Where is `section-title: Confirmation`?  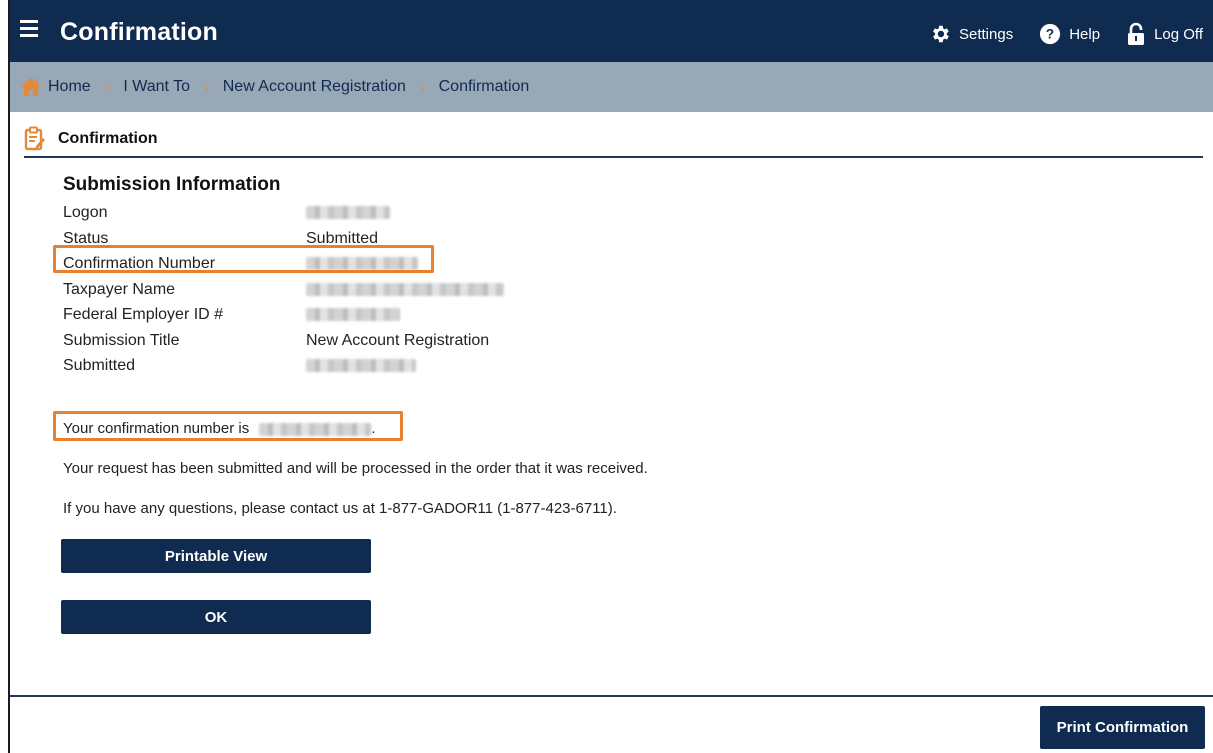
section-title: Confirmation is located at coordinates (108, 138).